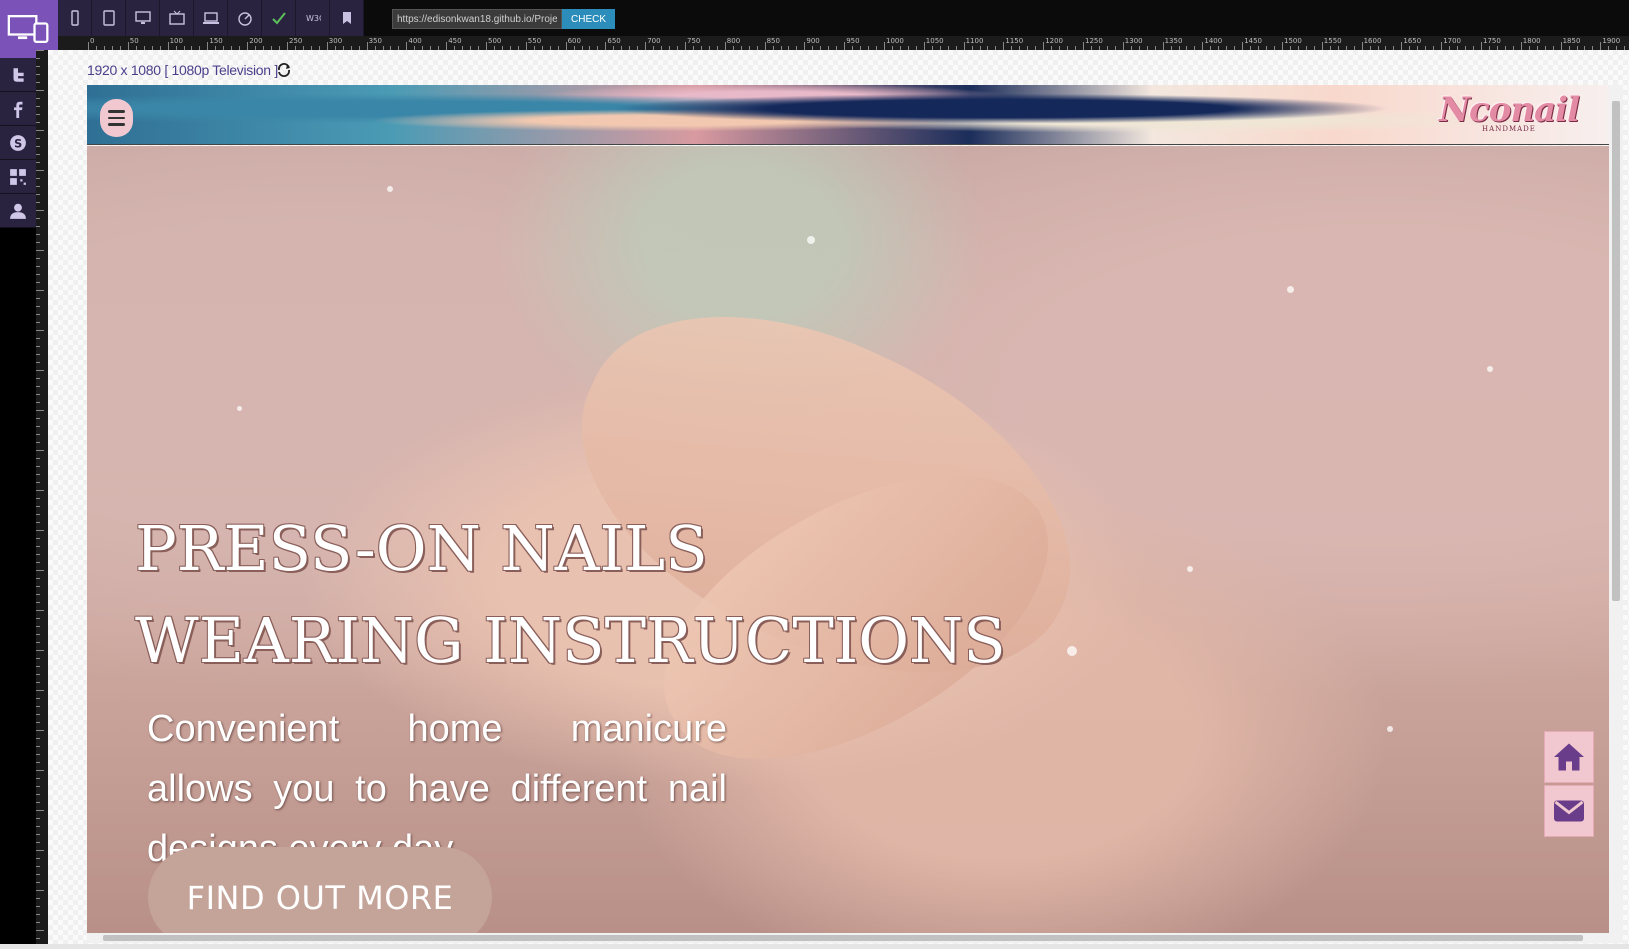 This screenshot has height=949, width=1629. I want to click on devices-logo-icon, so click(28, 29).